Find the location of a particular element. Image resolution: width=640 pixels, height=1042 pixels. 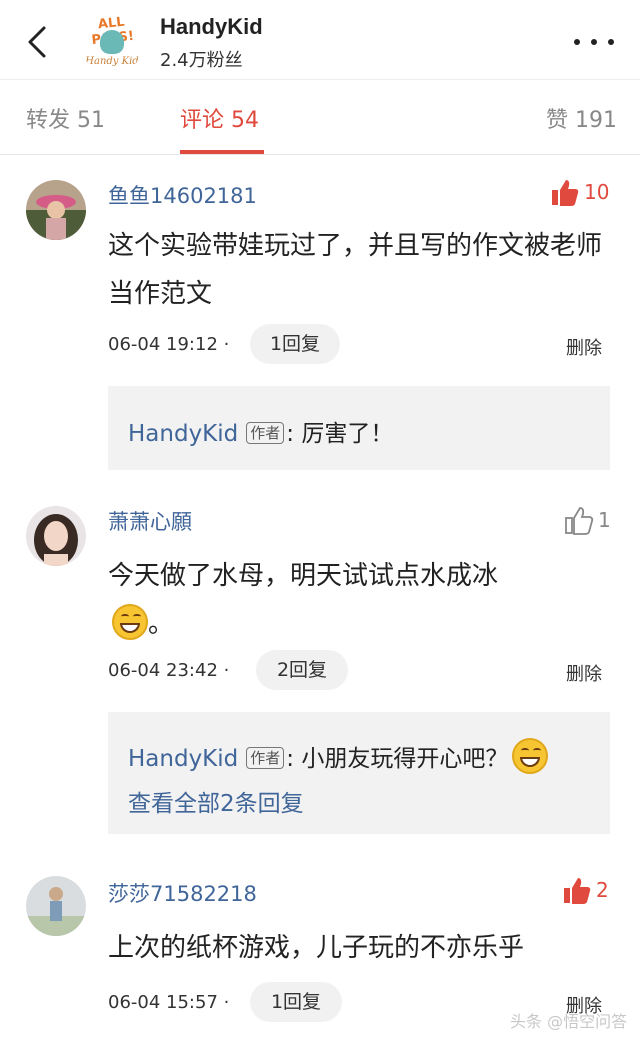

comment-timestamp: 06-04 15:57 · is located at coordinates (168, 1002).